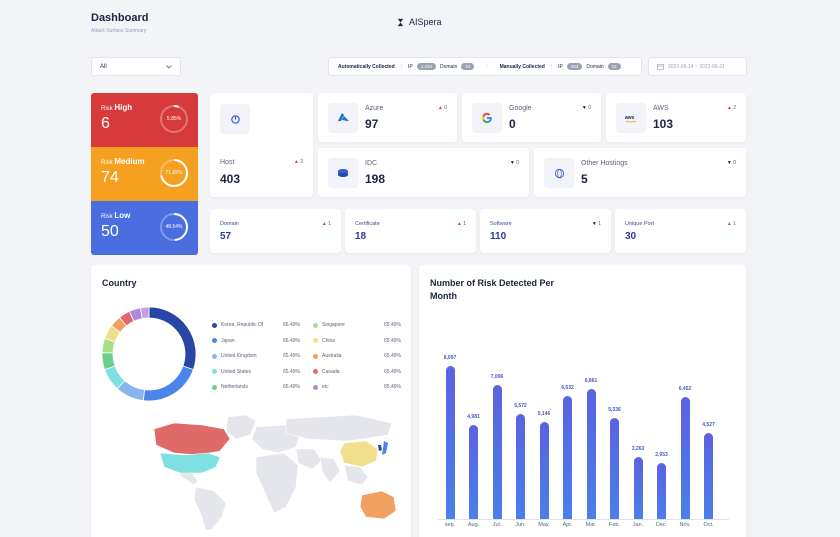 This screenshot has width=840, height=537. Describe the element at coordinates (442, 108) in the screenshot. I see `azure-delta: ▲ 0` at that location.